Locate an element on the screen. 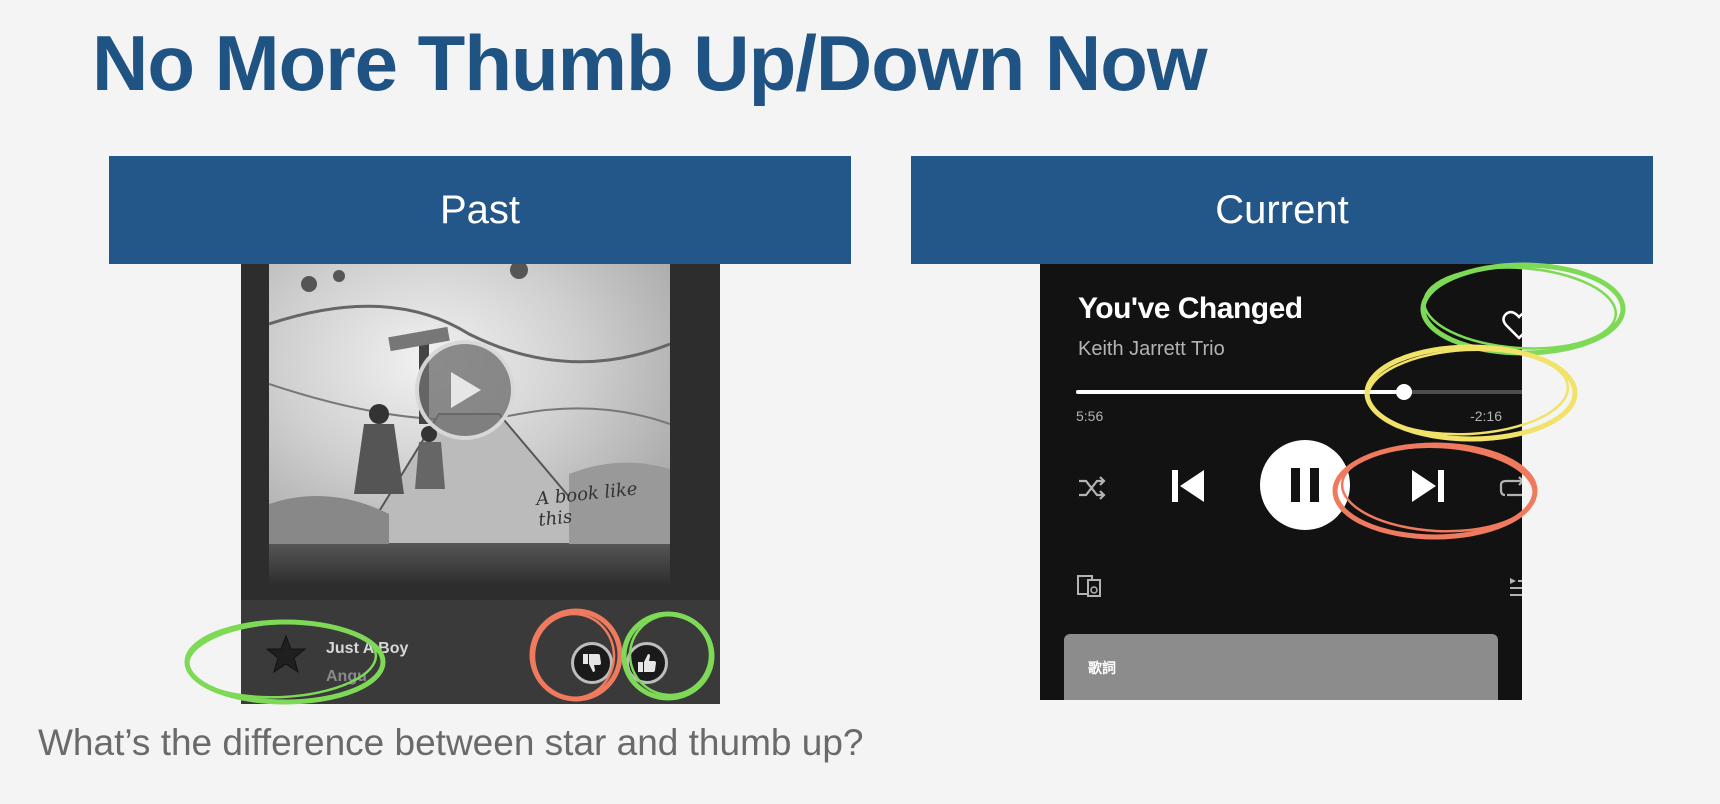 This screenshot has height=804, width=1720. next-button is located at coordinates (1428, 486).